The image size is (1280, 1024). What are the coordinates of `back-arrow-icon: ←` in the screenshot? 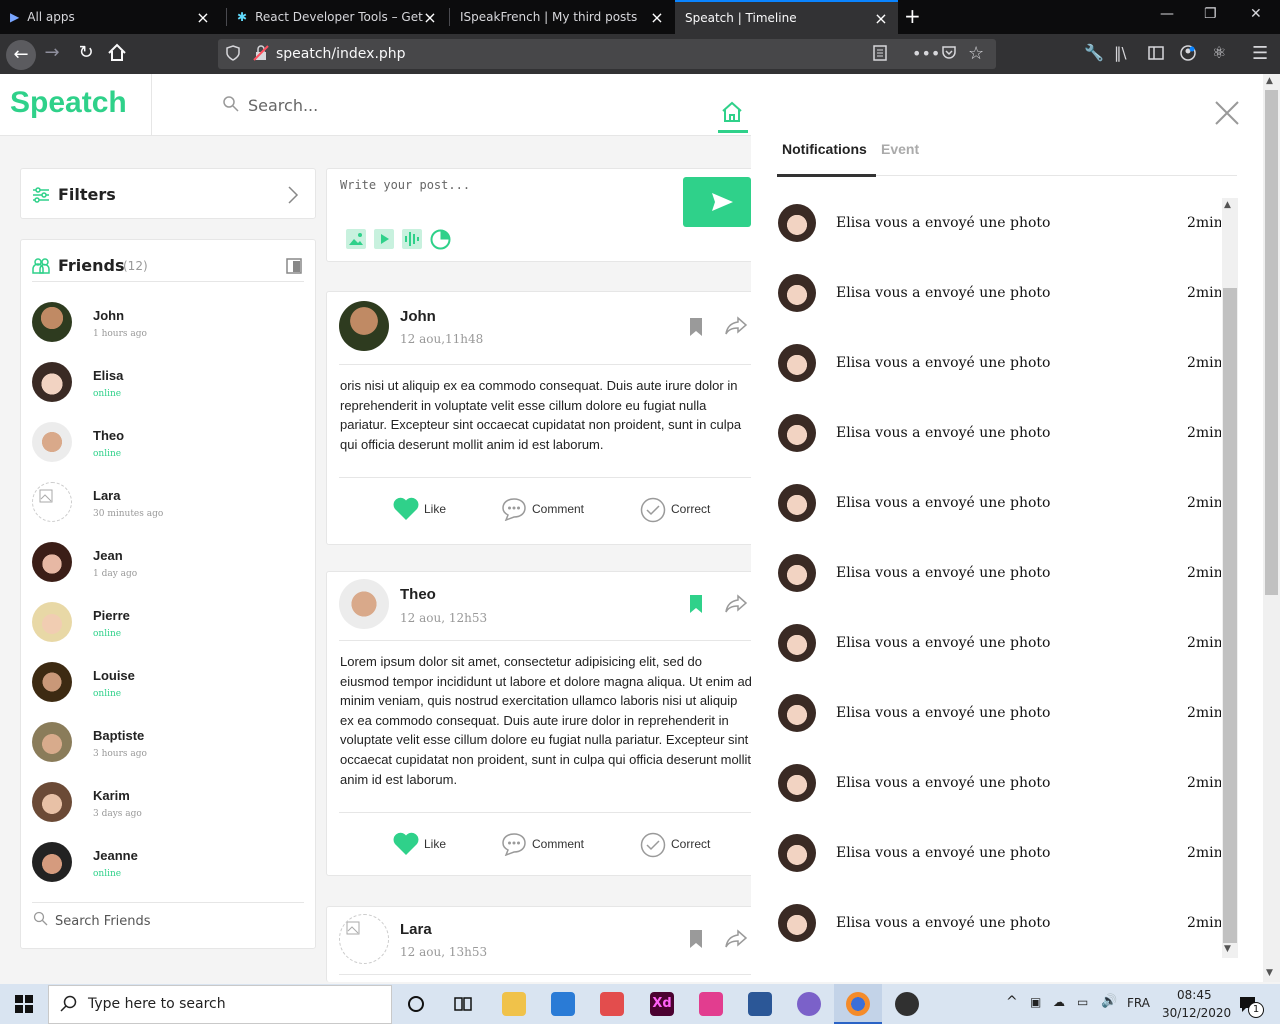 It's located at (21, 55).